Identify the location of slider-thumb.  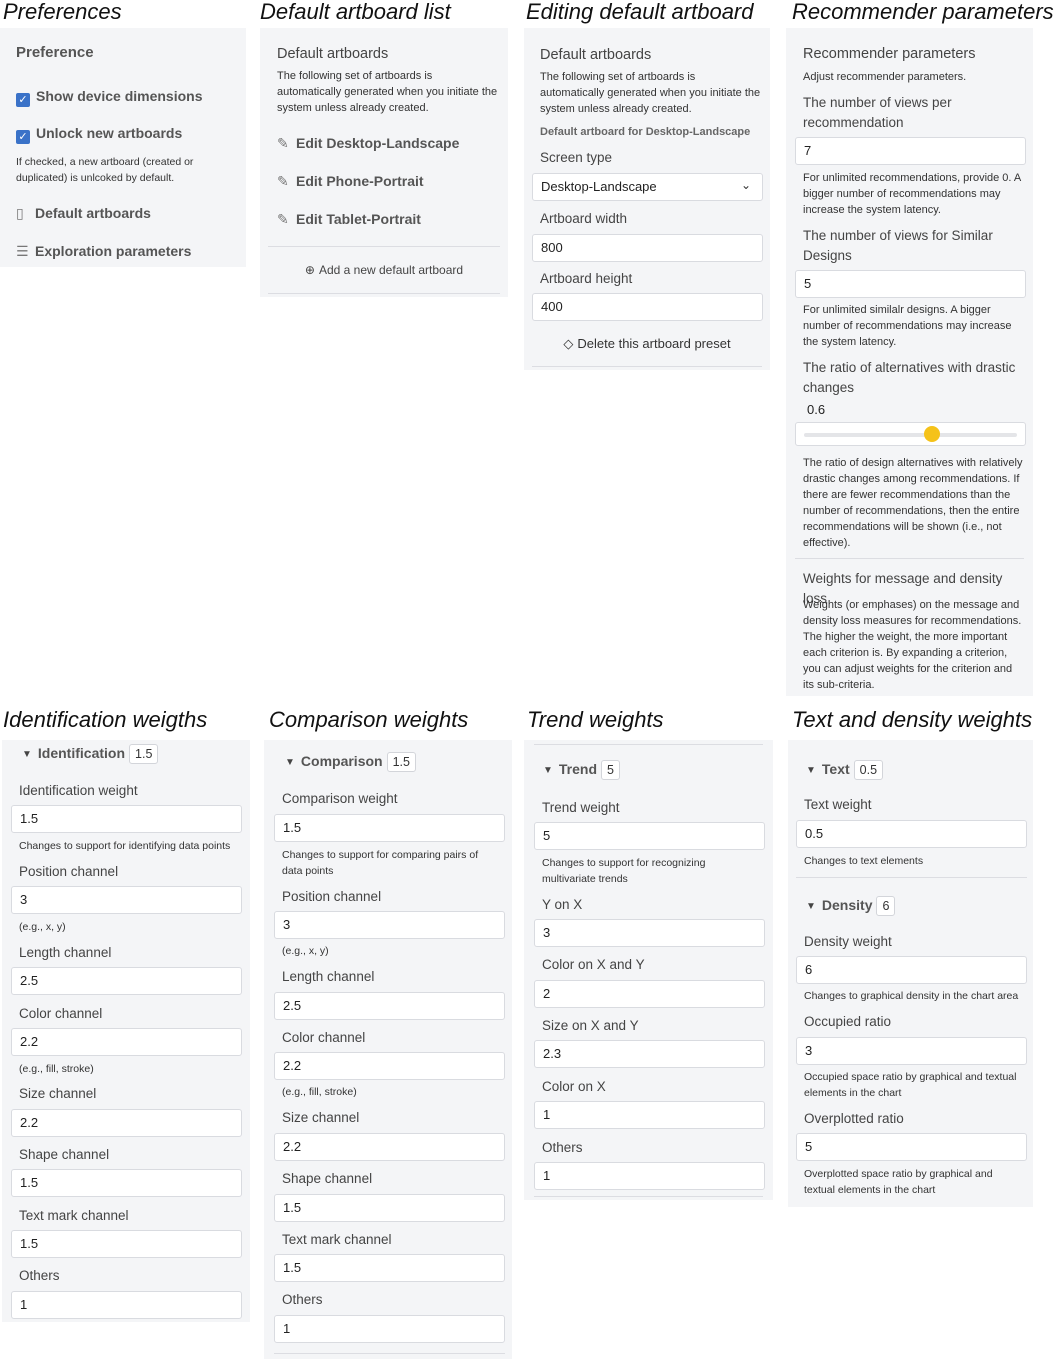
(931, 434).